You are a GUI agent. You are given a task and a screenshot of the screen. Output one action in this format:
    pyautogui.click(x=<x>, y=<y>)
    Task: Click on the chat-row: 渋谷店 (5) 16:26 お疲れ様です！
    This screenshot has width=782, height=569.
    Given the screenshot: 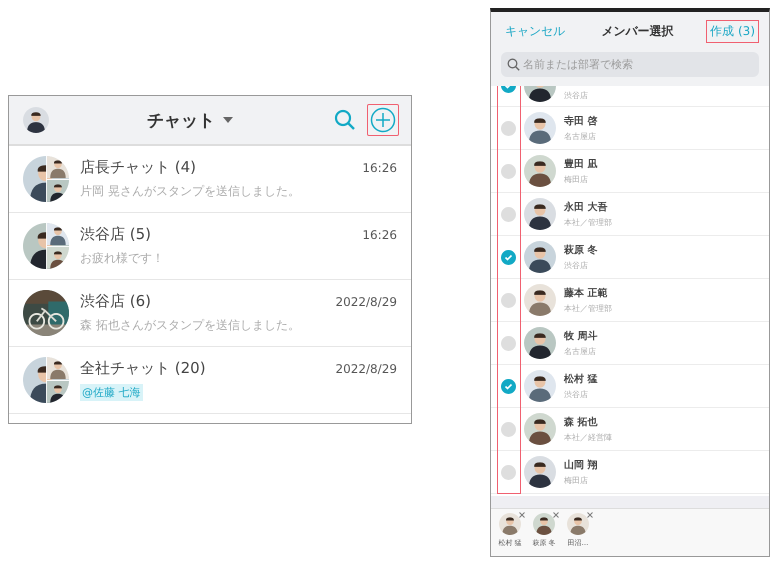 What is the action you would take?
    pyautogui.click(x=210, y=246)
    